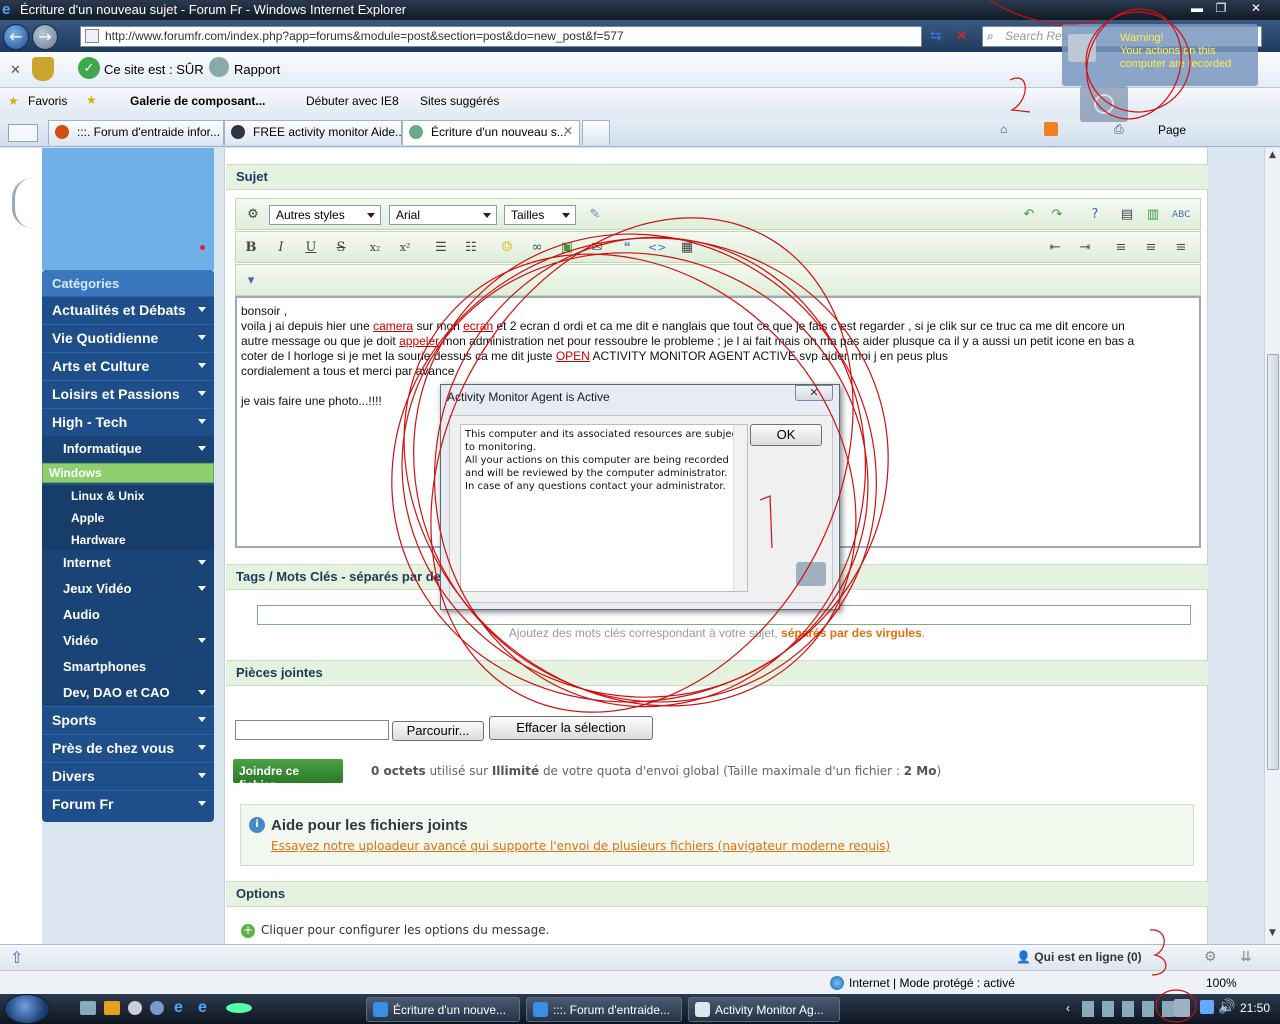 The width and height of the screenshot is (1280, 1024). Describe the element at coordinates (1119, 129) in the screenshot. I see `print-icon: ⎙` at that location.